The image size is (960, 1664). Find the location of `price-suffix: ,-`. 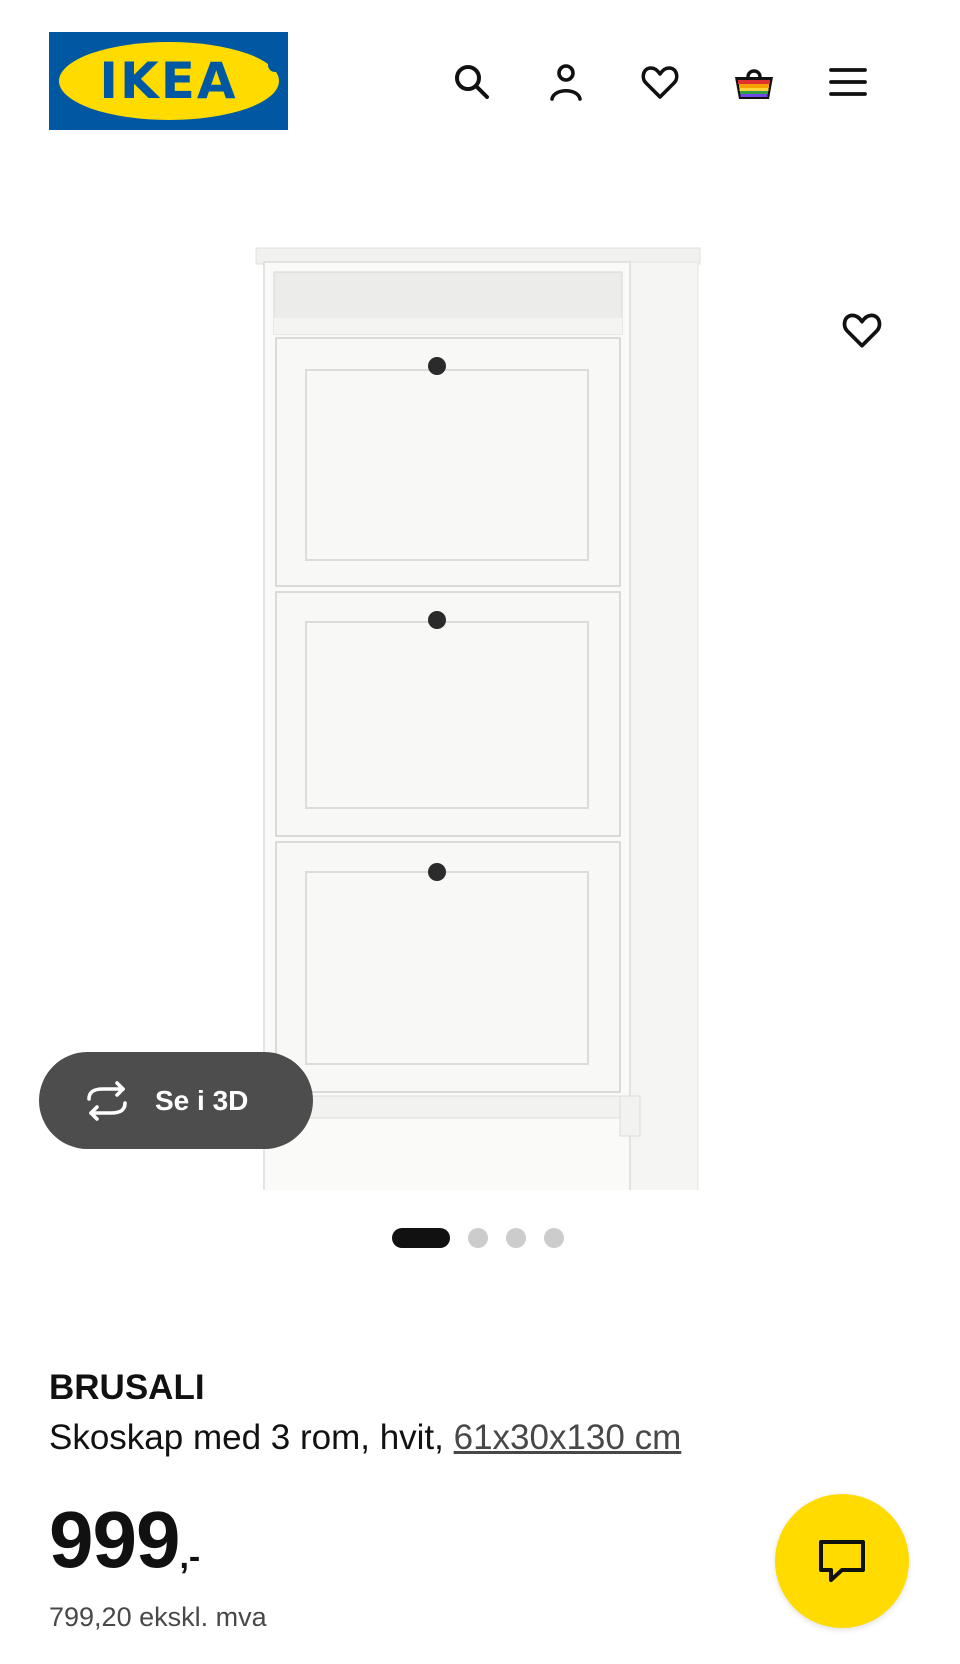

price-suffix: ,- is located at coordinates (190, 1557).